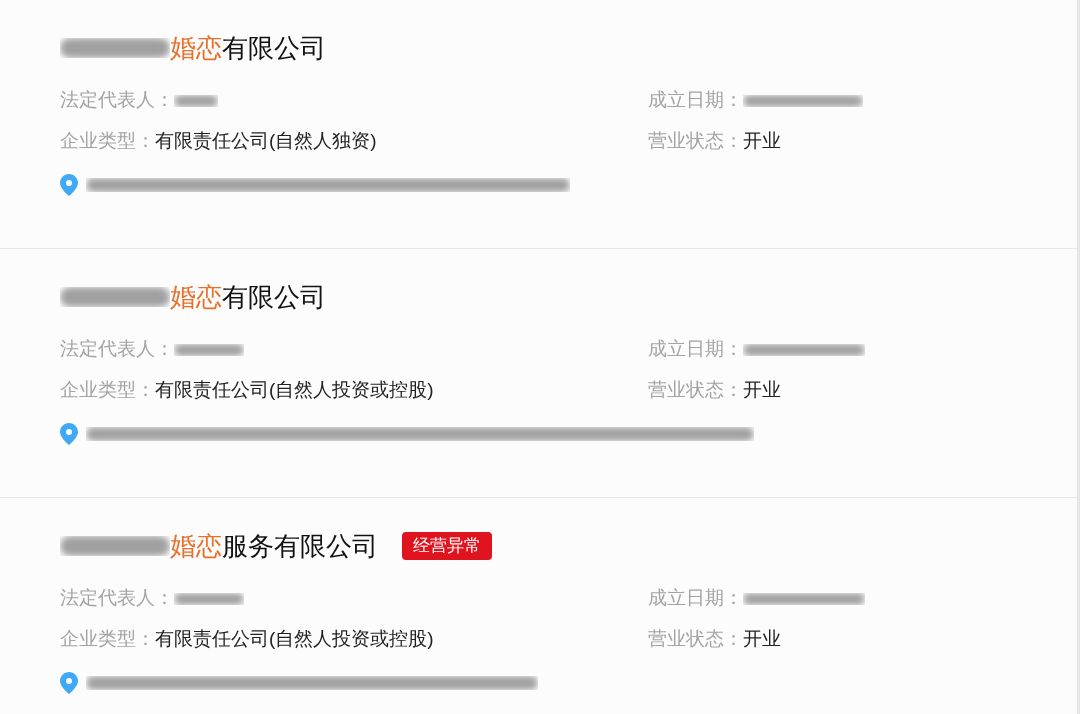  I want to click on status-badge: 经营异常, so click(447, 546).